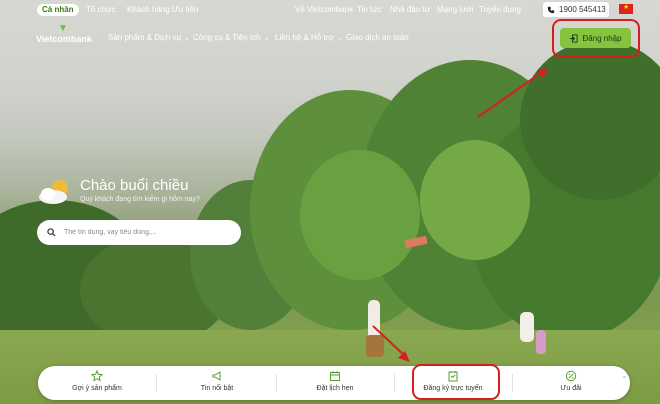 The width and height of the screenshot is (660, 404). Describe the element at coordinates (571, 388) in the screenshot. I see `quick-label: Ưu đãi` at that location.